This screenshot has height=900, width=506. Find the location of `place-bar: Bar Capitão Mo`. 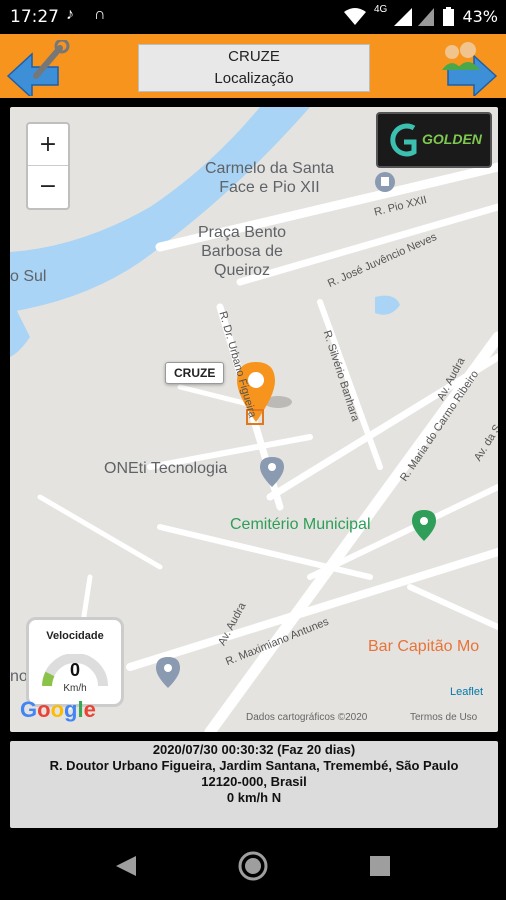

place-bar: Bar Capitão Mo is located at coordinates (424, 646).